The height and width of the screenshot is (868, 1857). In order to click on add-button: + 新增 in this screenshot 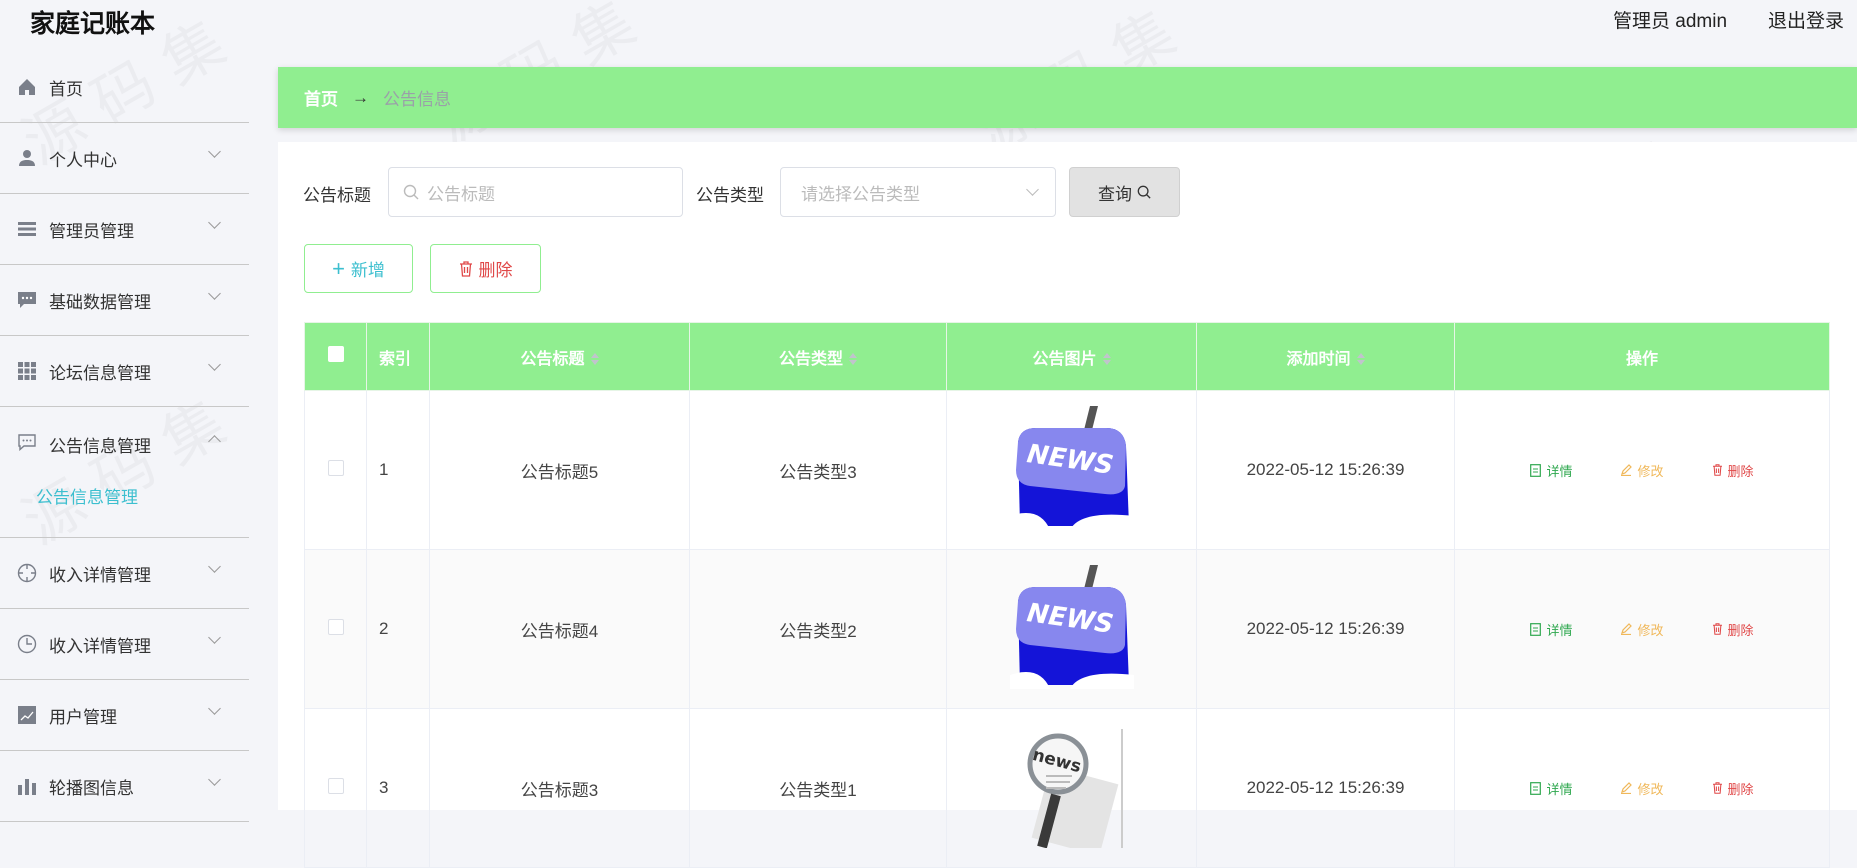, I will do `click(358, 268)`.